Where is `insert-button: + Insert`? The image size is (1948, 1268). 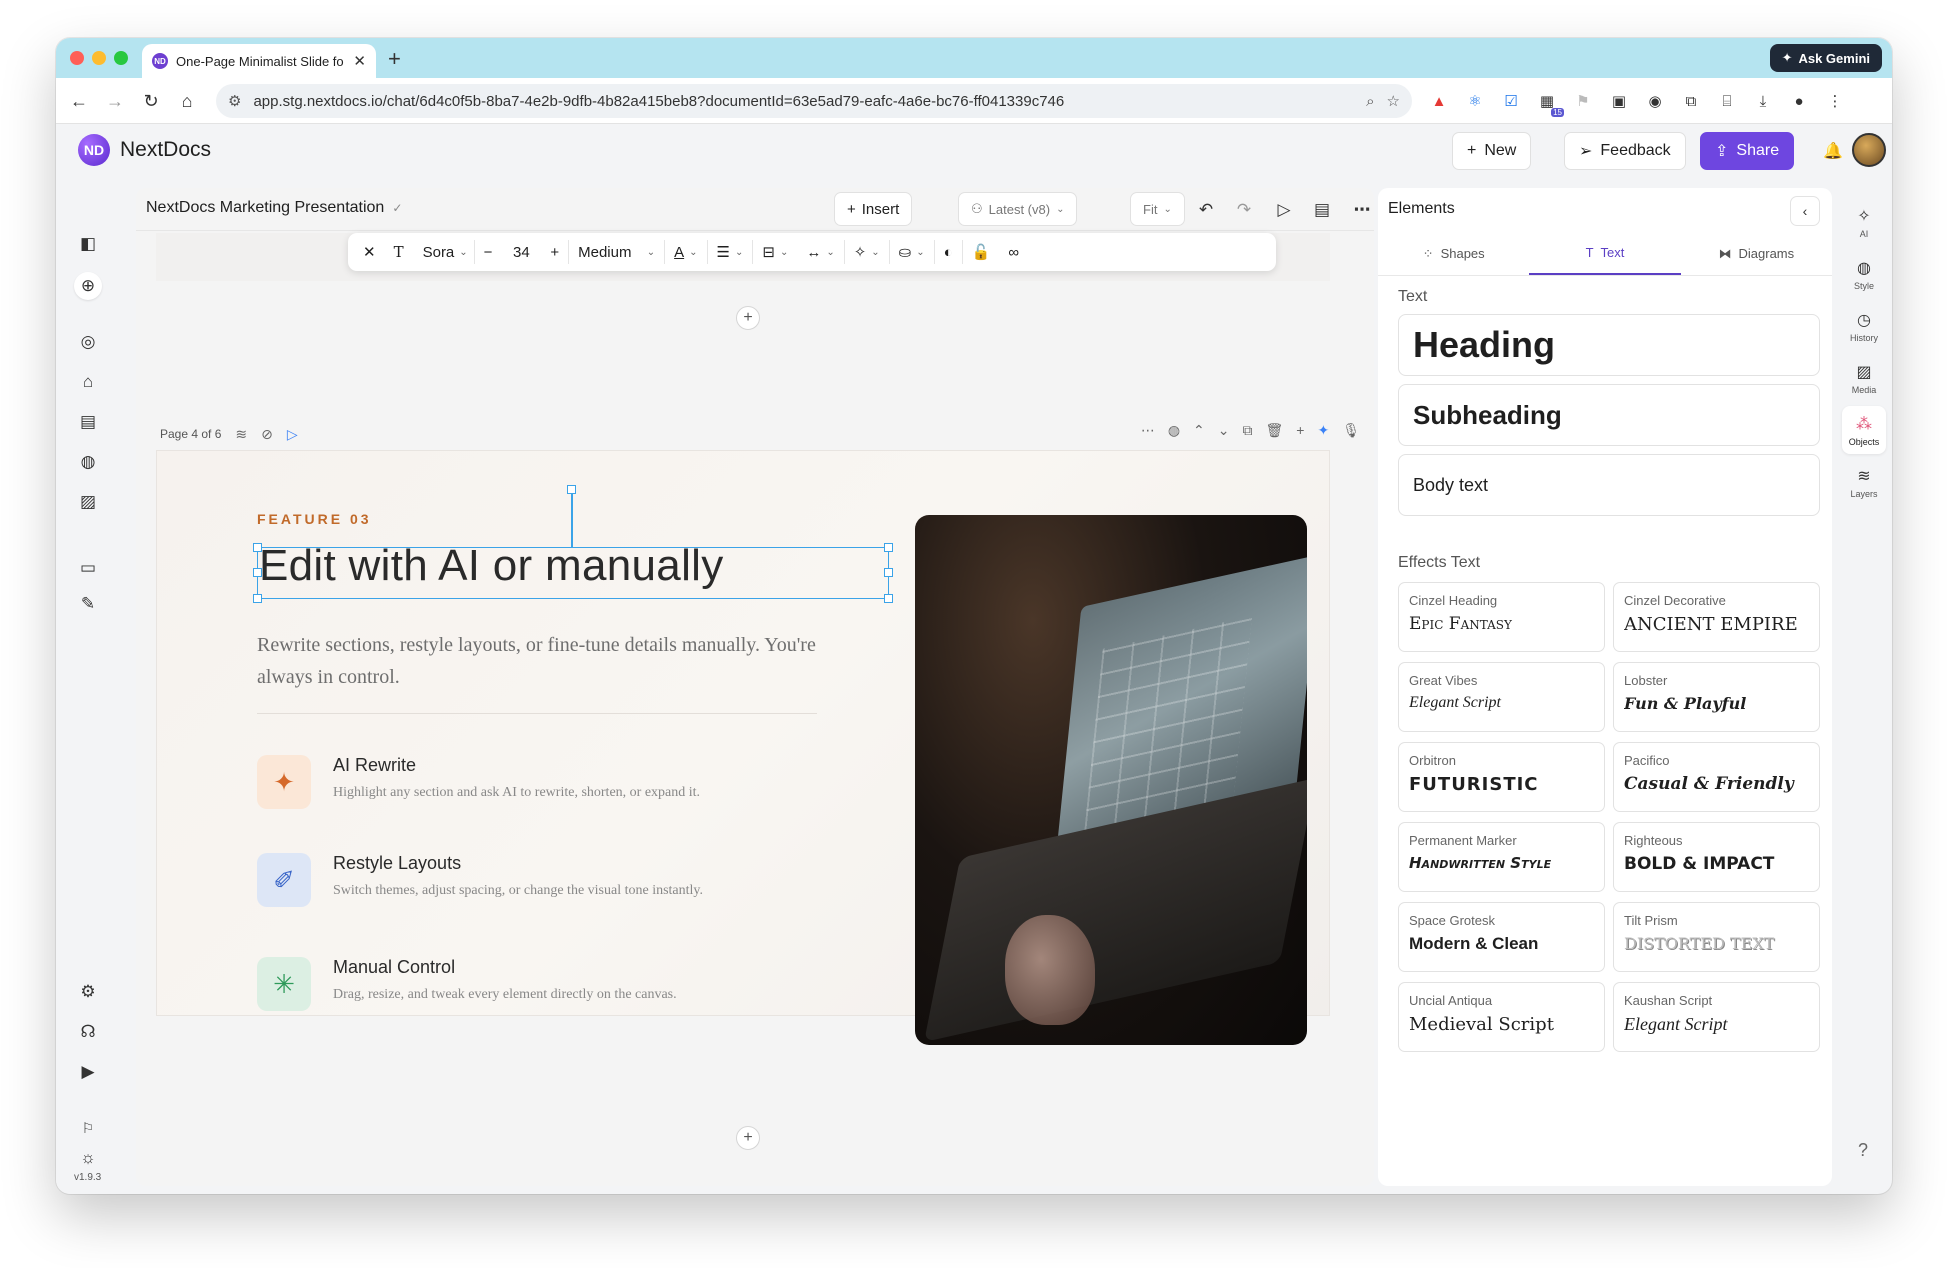 insert-button: + Insert is located at coordinates (873, 209).